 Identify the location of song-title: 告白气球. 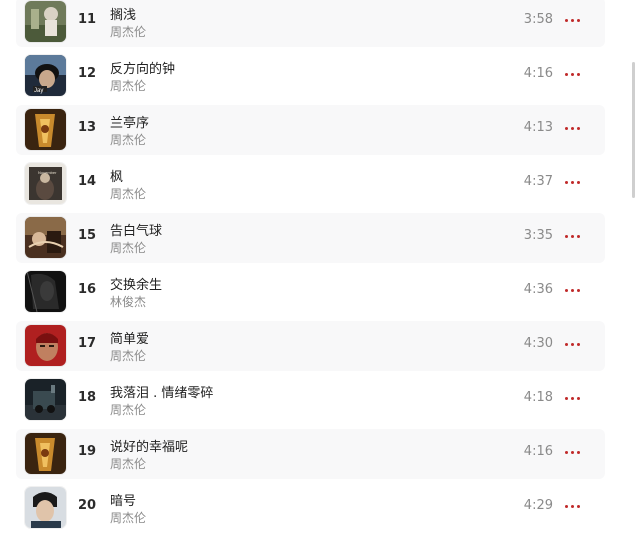
(136, 229).